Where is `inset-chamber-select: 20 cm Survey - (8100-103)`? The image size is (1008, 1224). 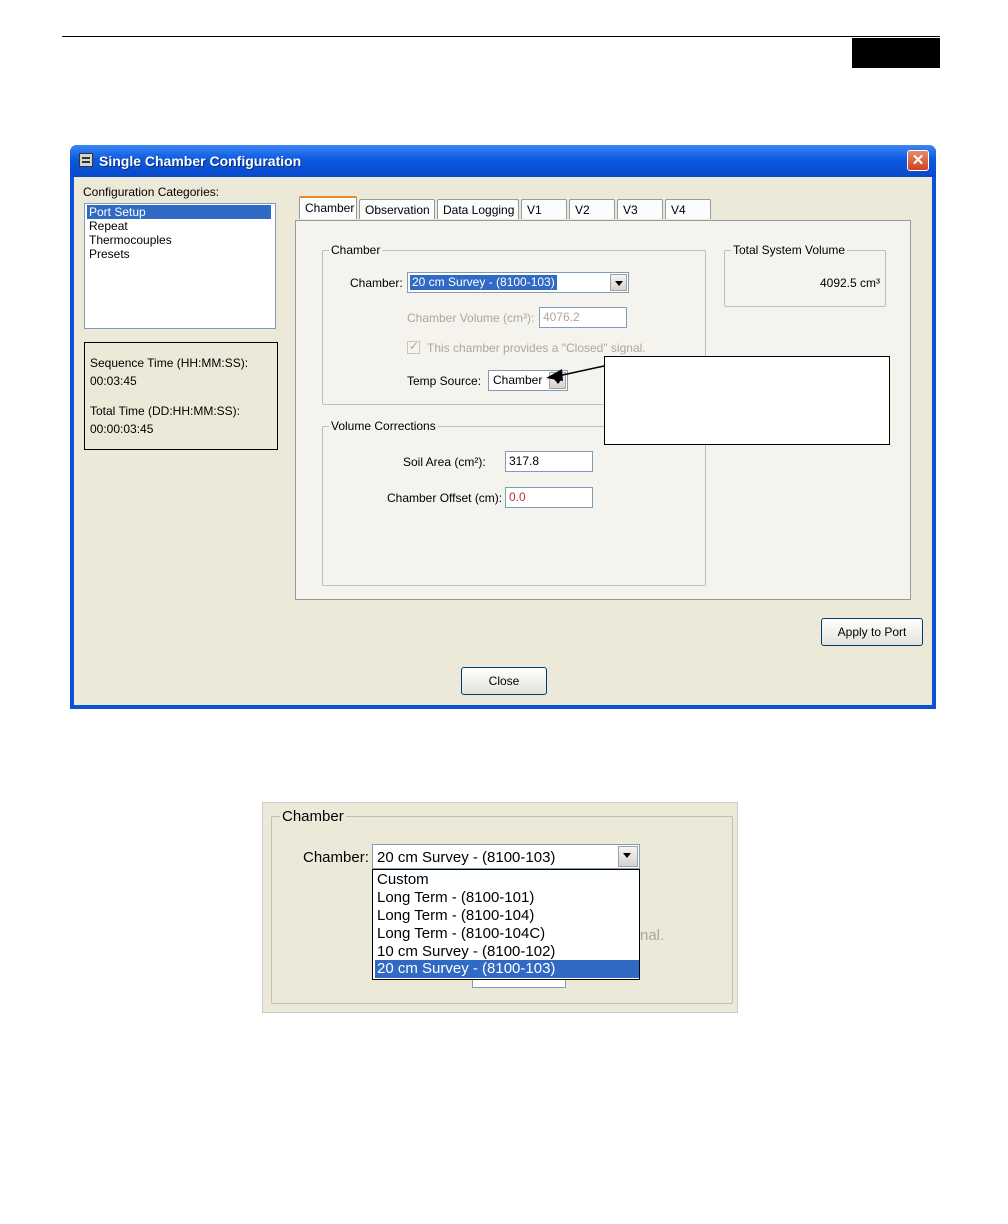 inset-chamber-select: 20 cm Survey - (8100-103) is located at coordinates (506, 856).